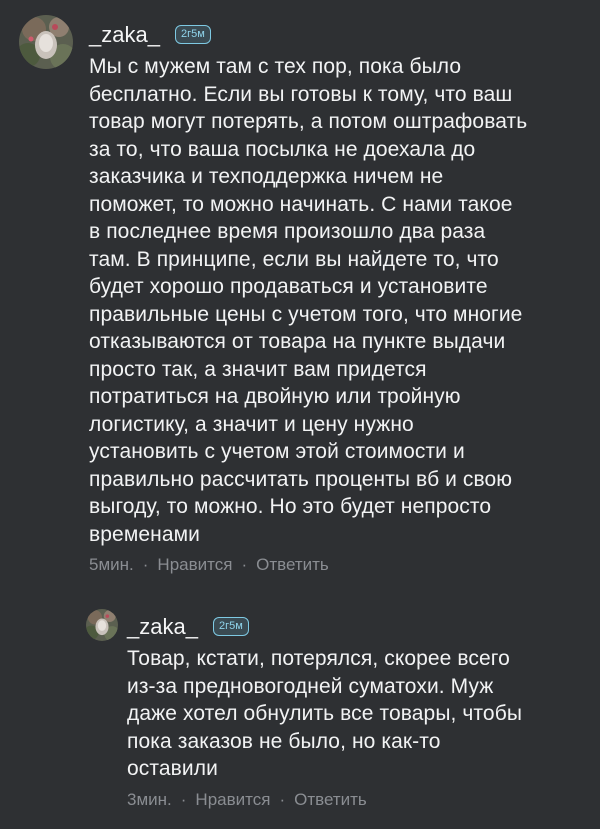 Image resolution: width=600 pixels, height=829 pixels. What do you see at coordinates (282, 149) in the screenshot?
I see `text-line: за то, что ваша посылка не доехала до` at bounding box center [282, 149].